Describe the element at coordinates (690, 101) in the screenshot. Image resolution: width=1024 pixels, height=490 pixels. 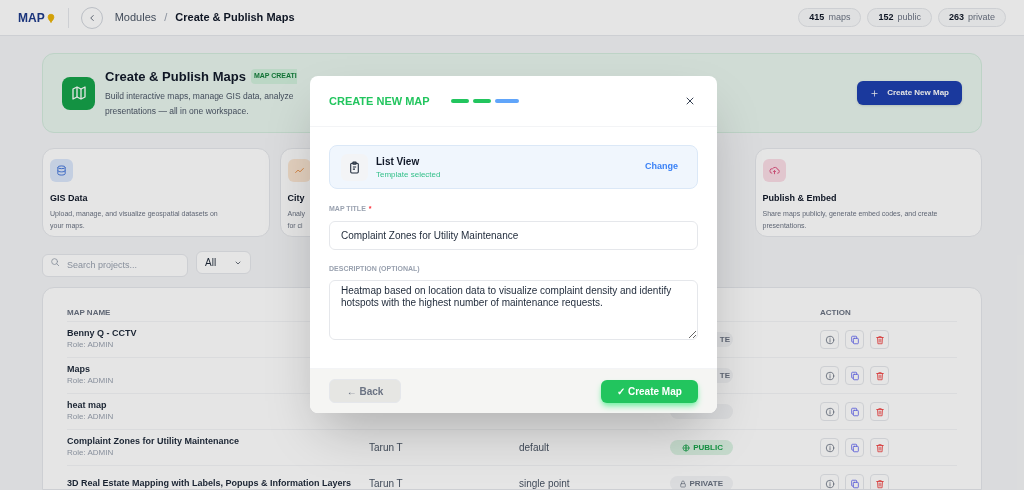
I see `close-icon` at that location.